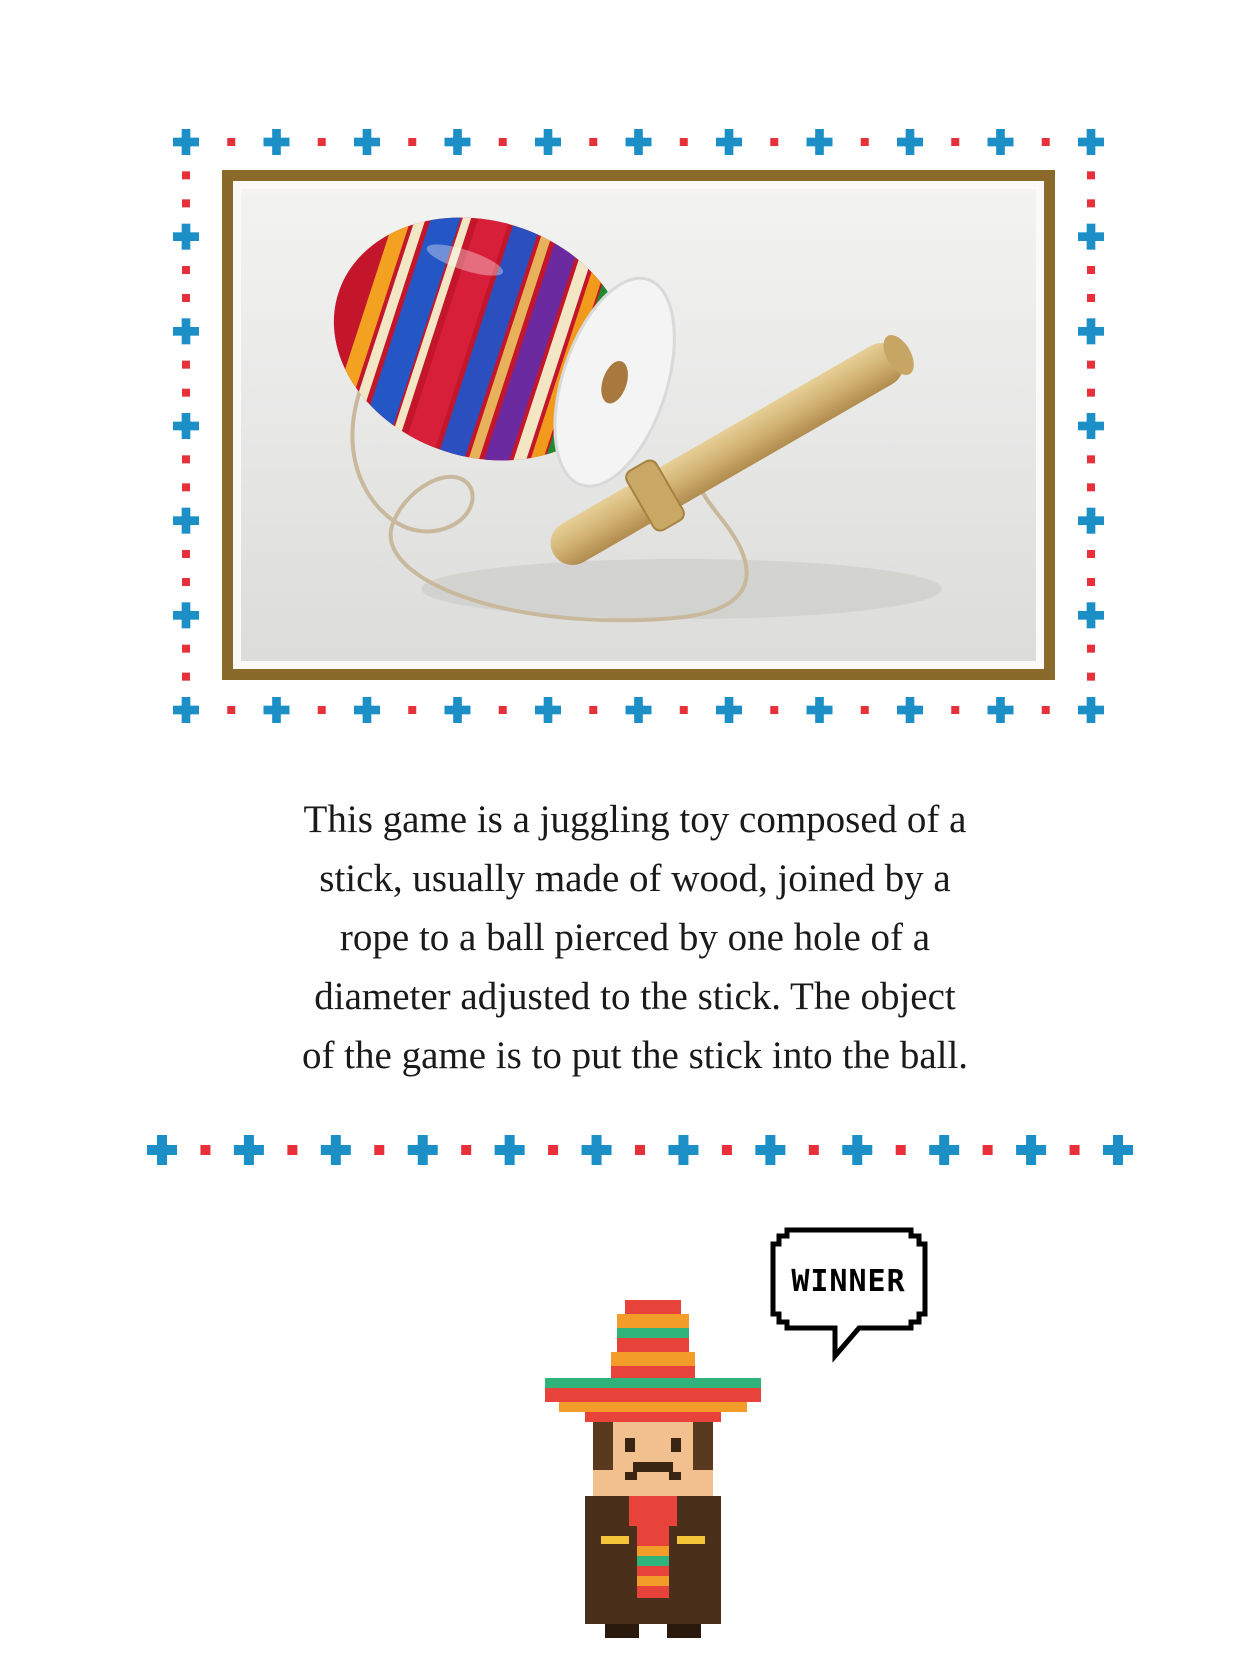  I want to click on speech-bubble-text: WINNER, so click(848, 1281).